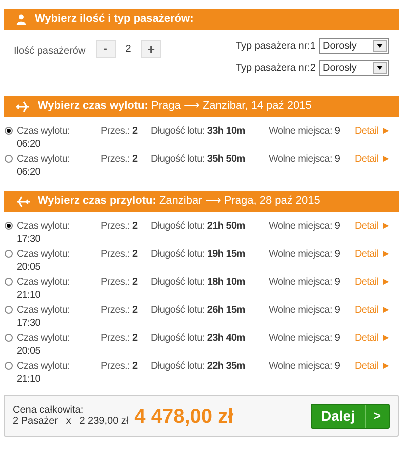  What do you see at coordinates (184, 417) in the screenshot?
I see `total-price: 4 478,00 zł` at bounding box center [184, 417].